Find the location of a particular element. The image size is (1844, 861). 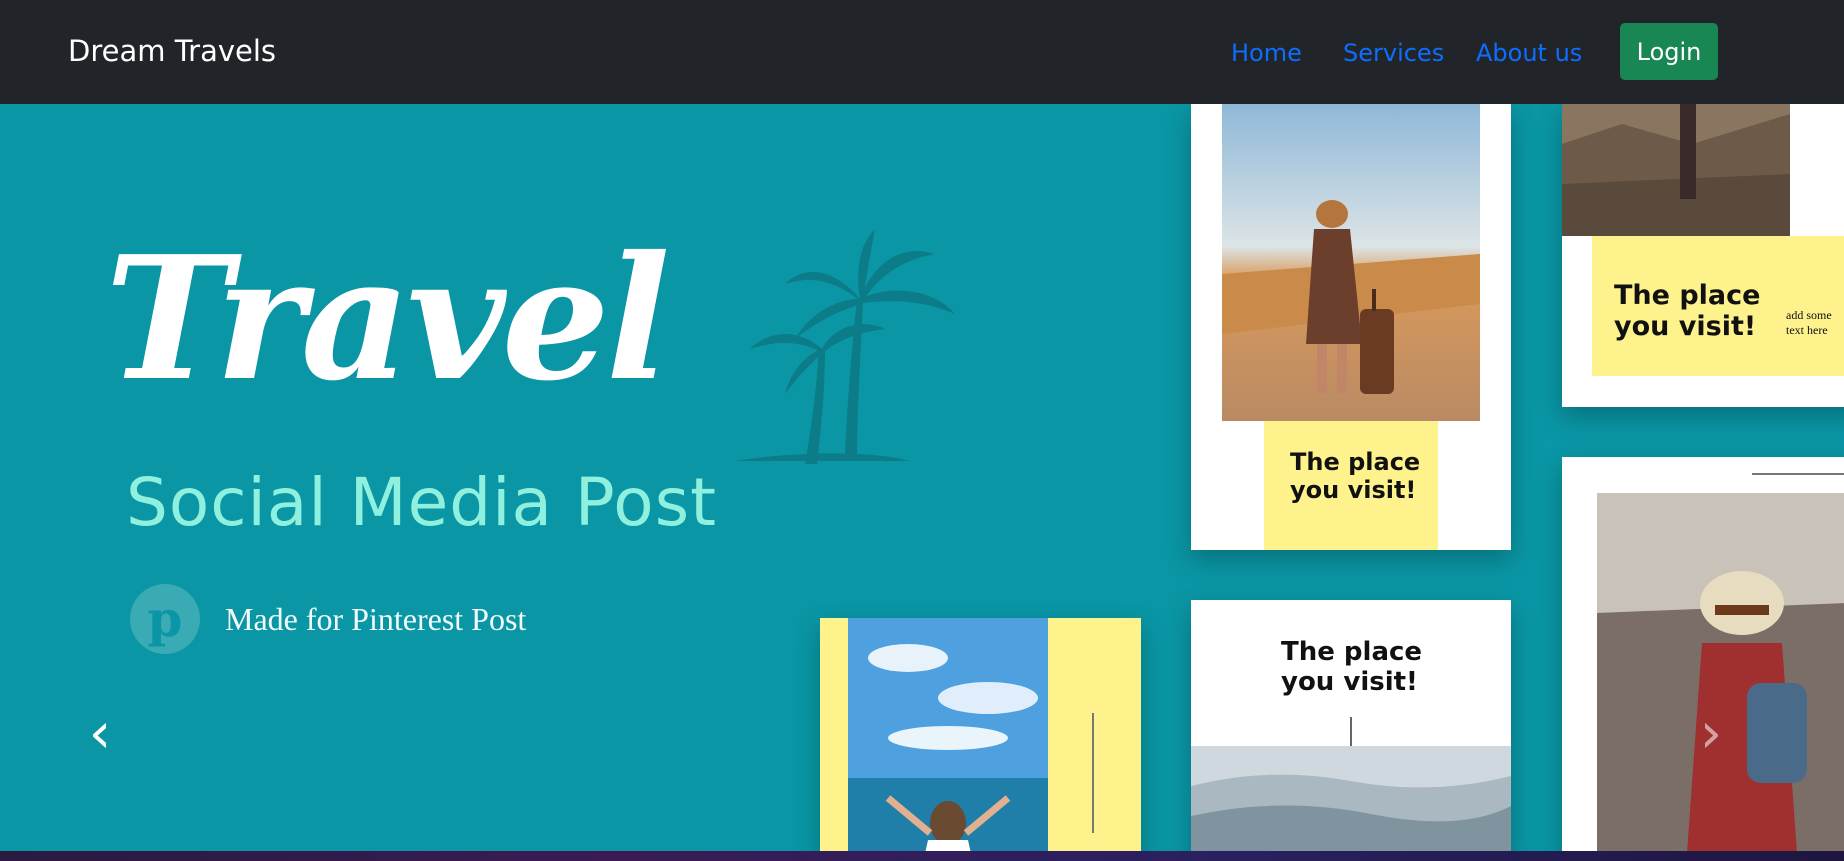

page-bottom-edge is located at coordinates (922, 856).